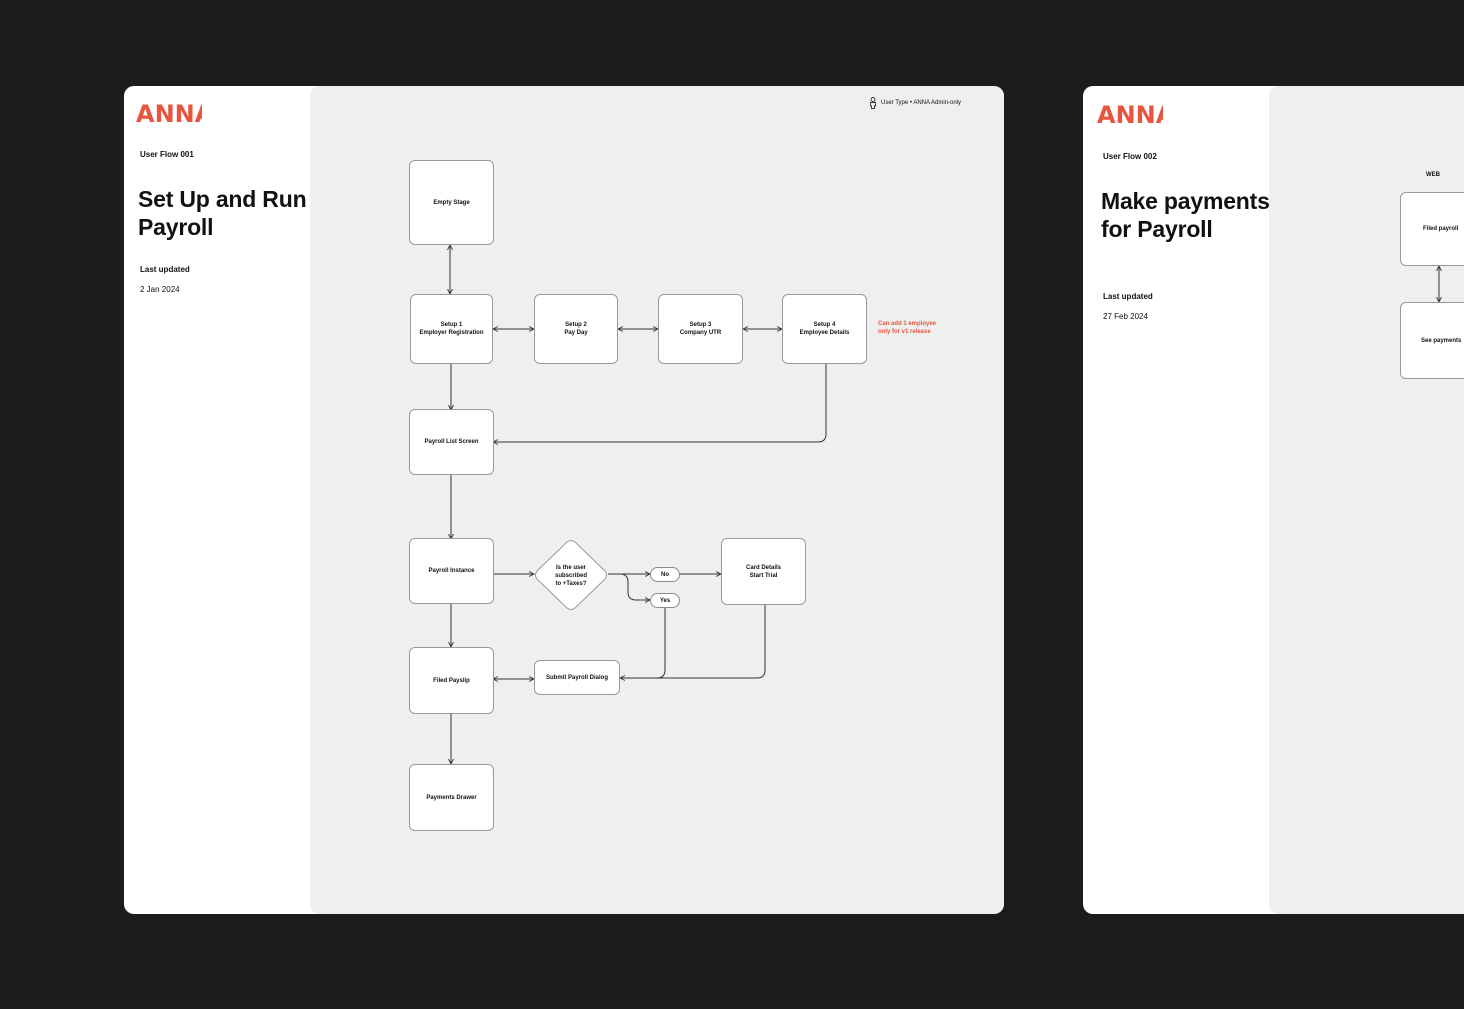 The height and width of the screenshot is (1009, 1464). Describe the element at coordinates (700, 329) in the screenshot. I see `node-setup-3: Setup 3 Company UTR` at that location.